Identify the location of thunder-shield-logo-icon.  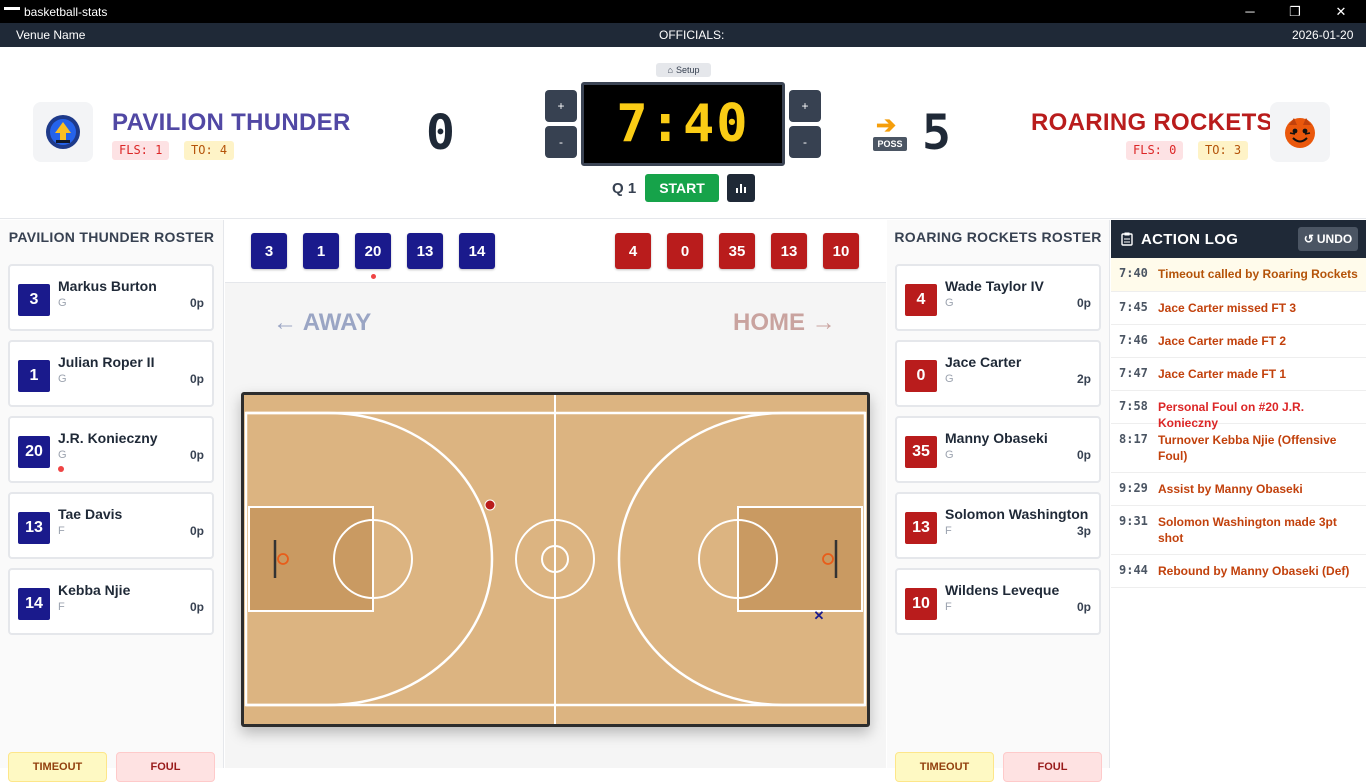
(63, 132).